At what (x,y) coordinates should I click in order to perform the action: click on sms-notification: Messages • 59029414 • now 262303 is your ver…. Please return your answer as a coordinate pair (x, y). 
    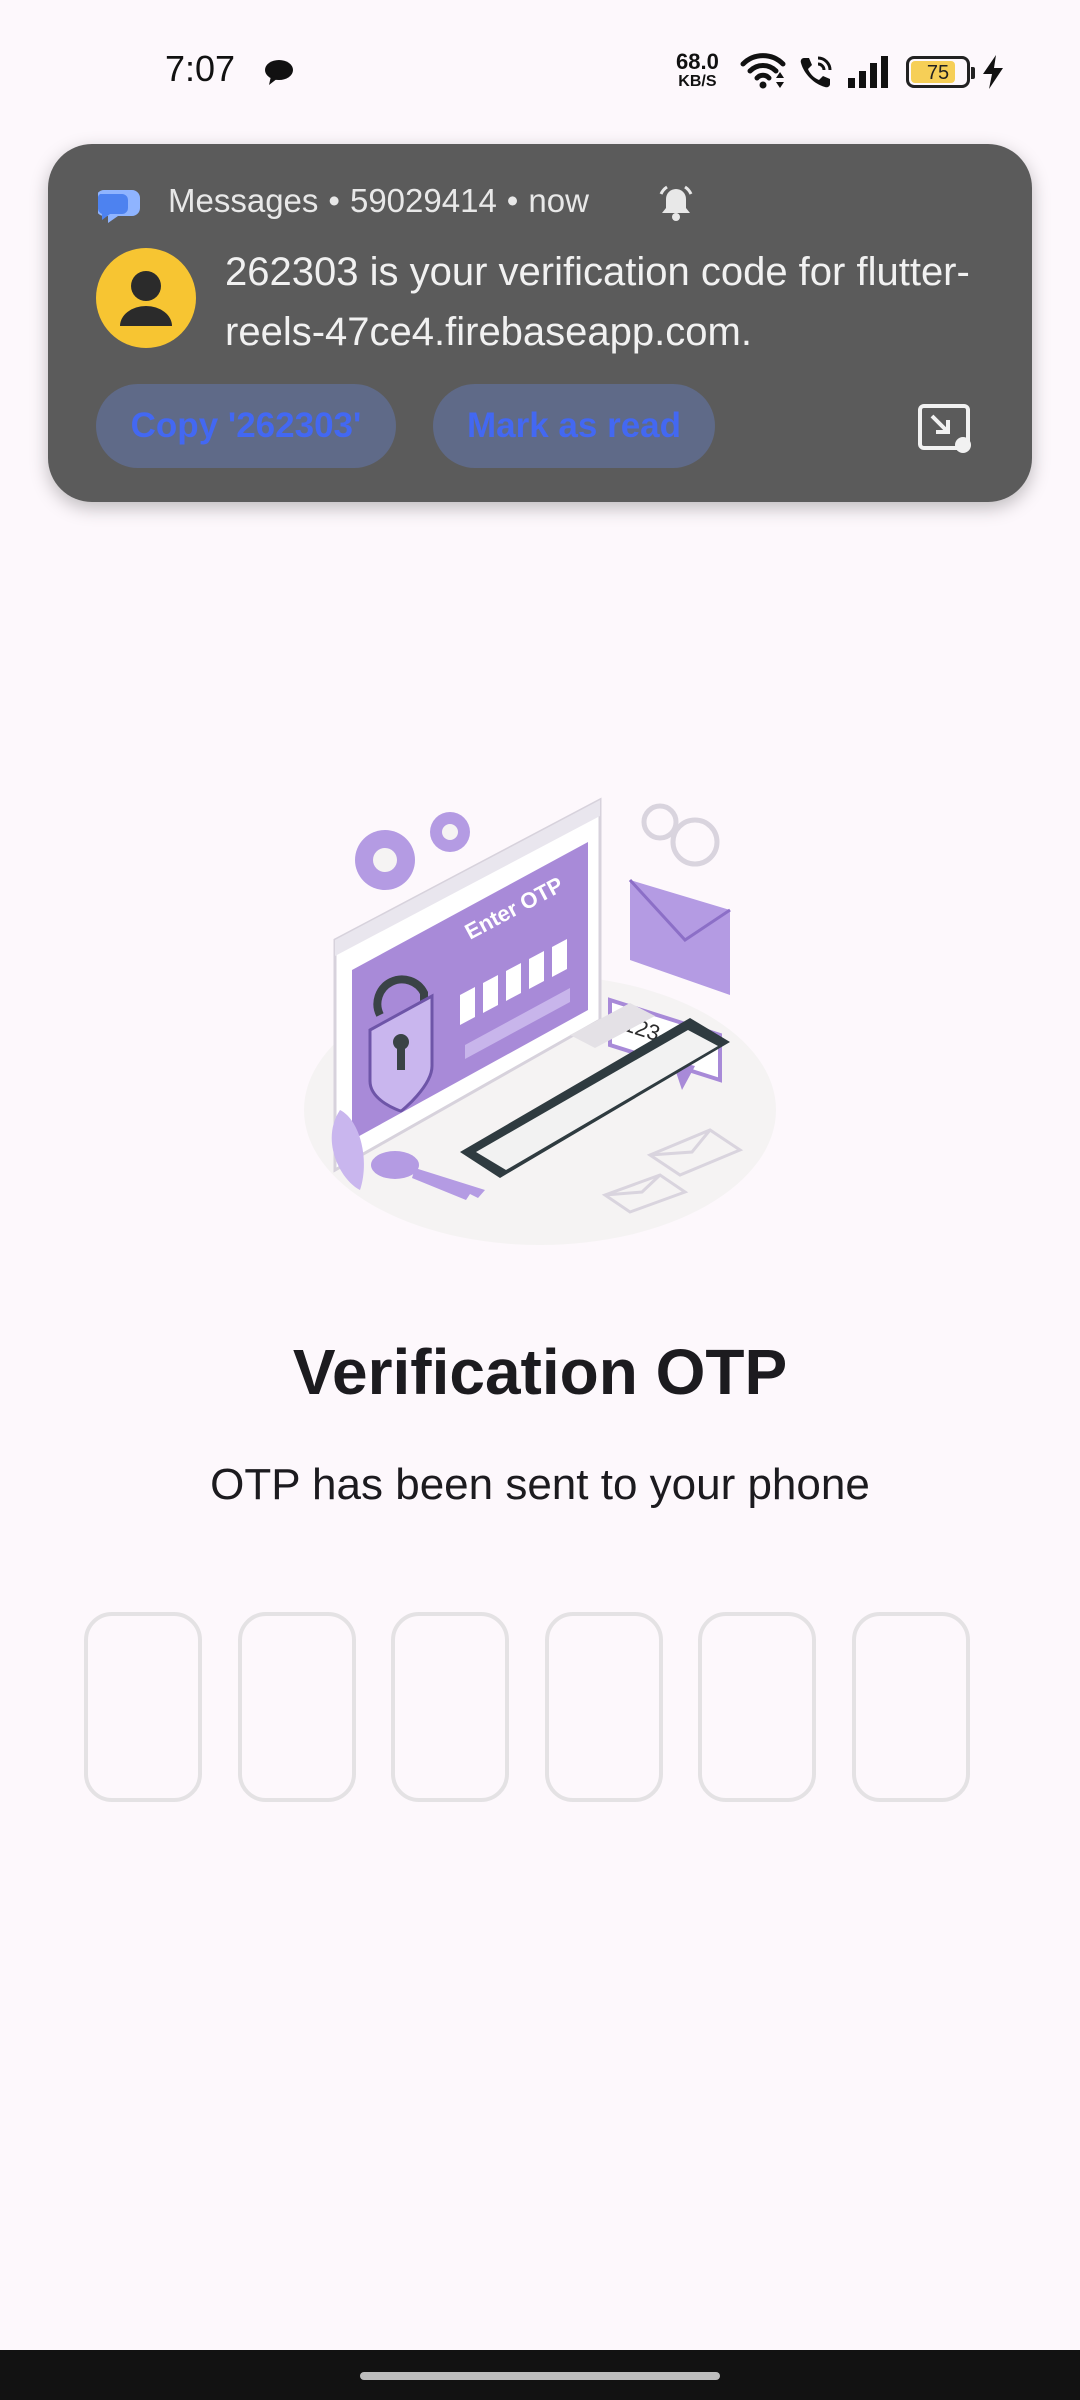
    Looking at the image, I should click on (540, 323).